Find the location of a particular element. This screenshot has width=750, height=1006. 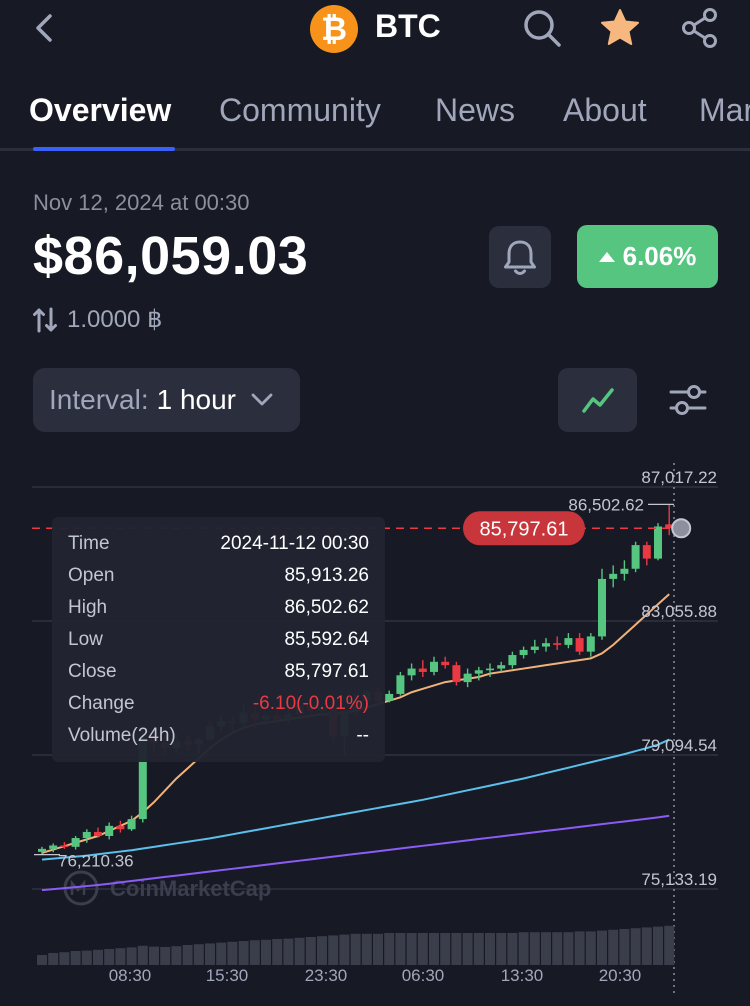

tab-markets: Mar is located at coordinates (724, 110).